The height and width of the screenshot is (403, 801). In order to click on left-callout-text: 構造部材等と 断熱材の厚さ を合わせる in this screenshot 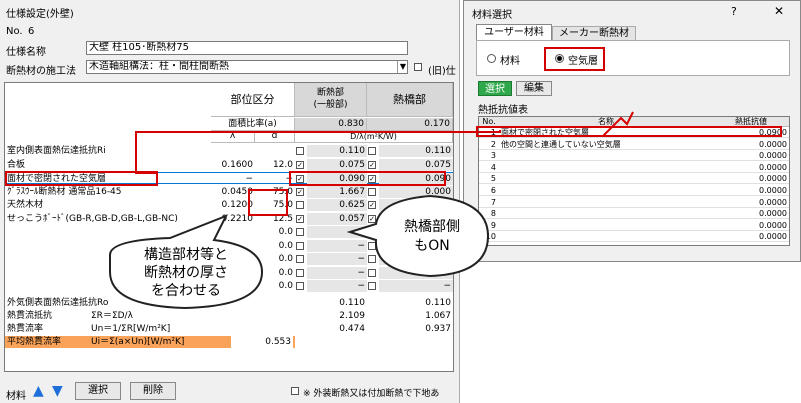, I will do `click(186, 273)`.